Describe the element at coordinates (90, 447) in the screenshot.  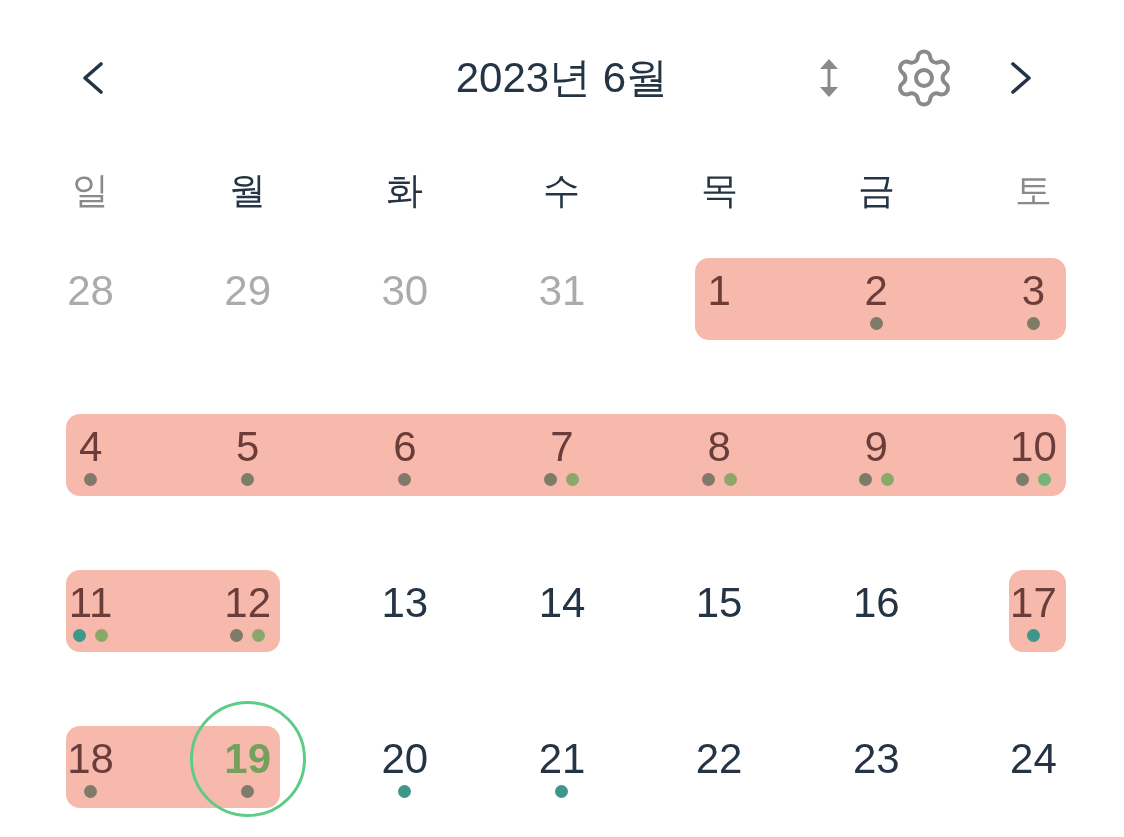
I see `day-number: 4` at that location.